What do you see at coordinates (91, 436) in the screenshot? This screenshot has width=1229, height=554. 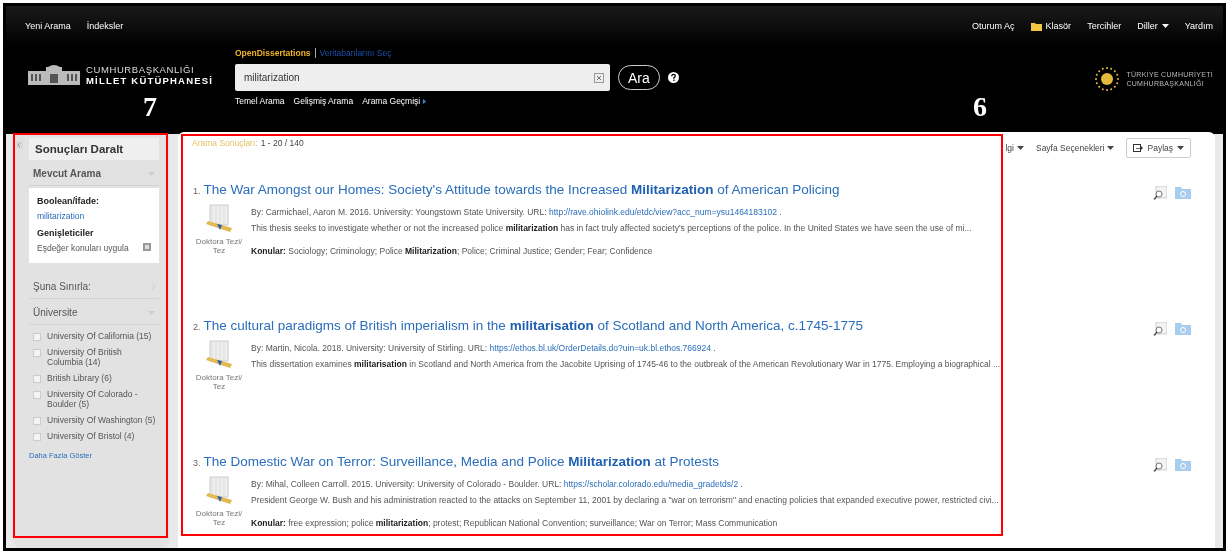 I see `facet-option: University Of Bristol (4)` at bounding box center [91, 436].